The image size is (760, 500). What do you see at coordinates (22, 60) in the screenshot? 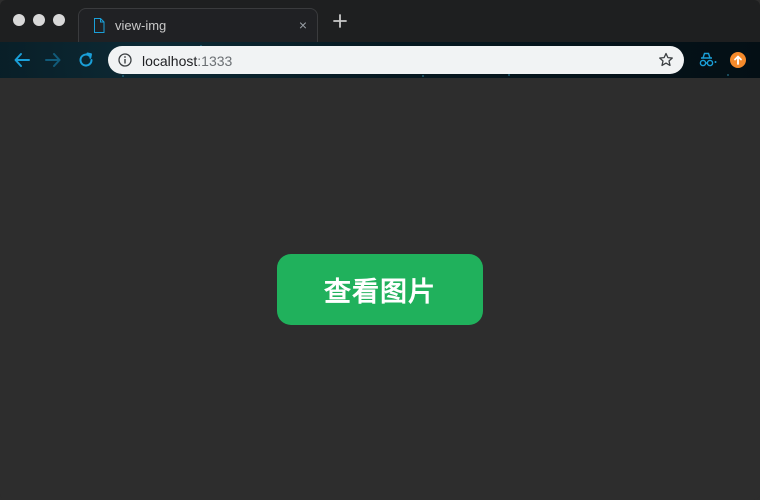
I see `arrow-left-icon` at bounding box center [22, 60].